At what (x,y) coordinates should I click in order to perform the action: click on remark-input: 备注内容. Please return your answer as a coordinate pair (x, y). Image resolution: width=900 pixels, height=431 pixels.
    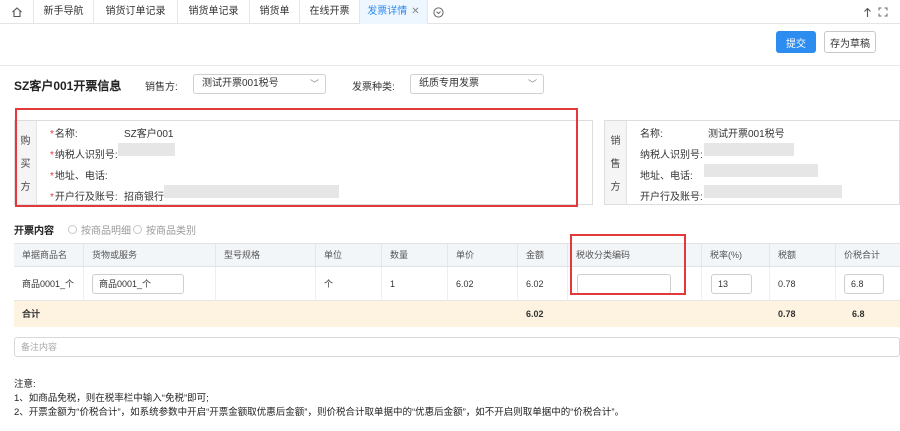
    Looking at the image, I should click on (457, 347).